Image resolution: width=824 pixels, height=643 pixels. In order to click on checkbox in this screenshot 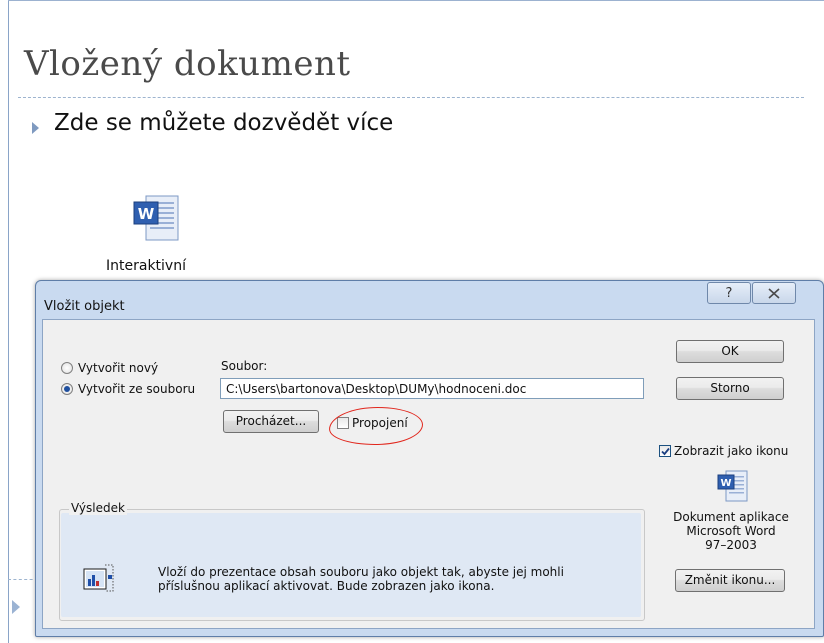, I will do `click(665, 451)`.